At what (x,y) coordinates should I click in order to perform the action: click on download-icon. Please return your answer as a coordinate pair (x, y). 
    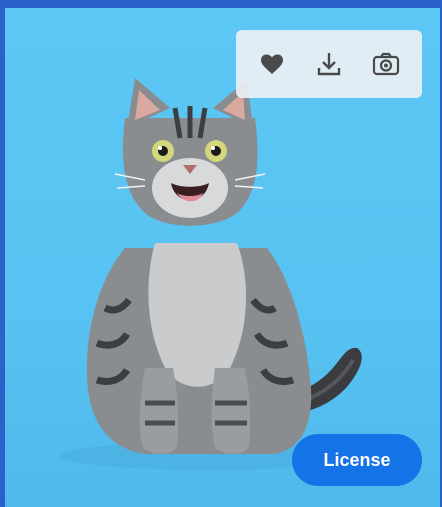
    Looking at the image, I should click on (329, 64).